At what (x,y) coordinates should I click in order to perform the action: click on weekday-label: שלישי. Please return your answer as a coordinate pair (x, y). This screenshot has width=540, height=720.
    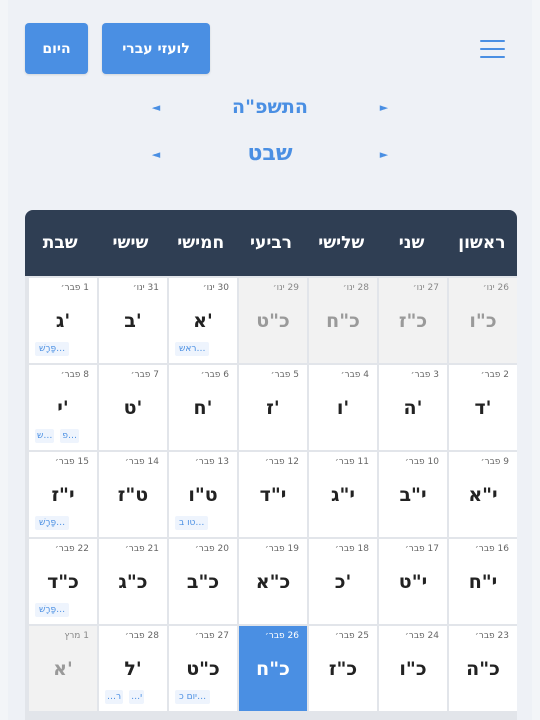
    Looking at the image, I should click on (341, 243).